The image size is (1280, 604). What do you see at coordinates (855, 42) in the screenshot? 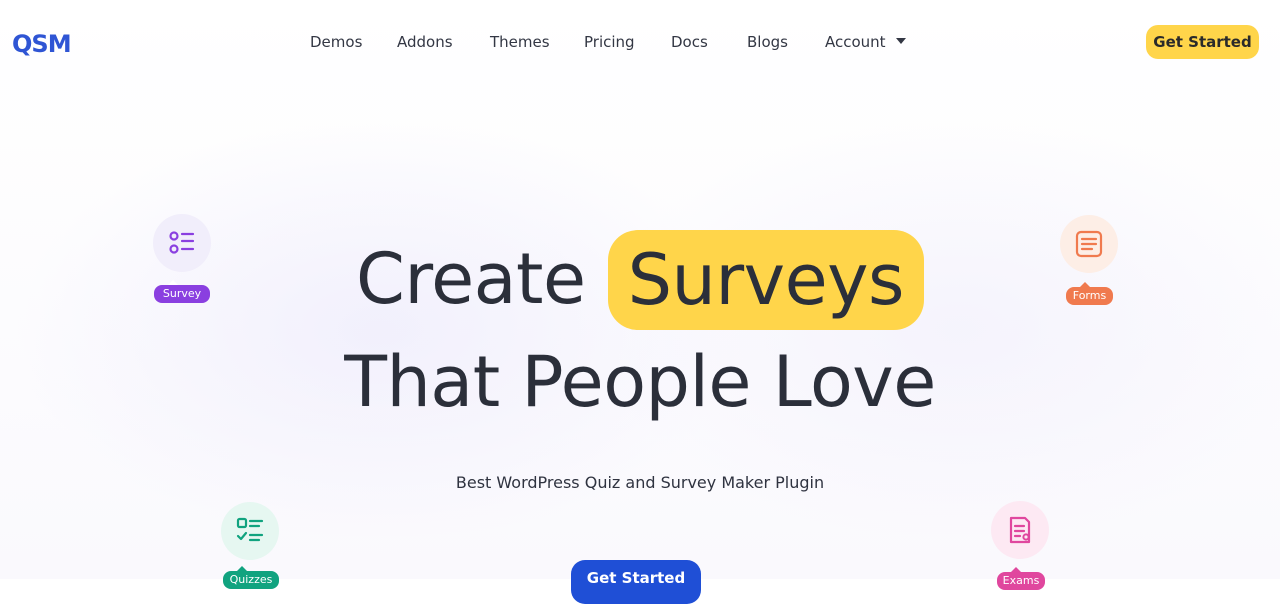
I see `nav-item-account-label: Account` at bounding box center [855, 42].